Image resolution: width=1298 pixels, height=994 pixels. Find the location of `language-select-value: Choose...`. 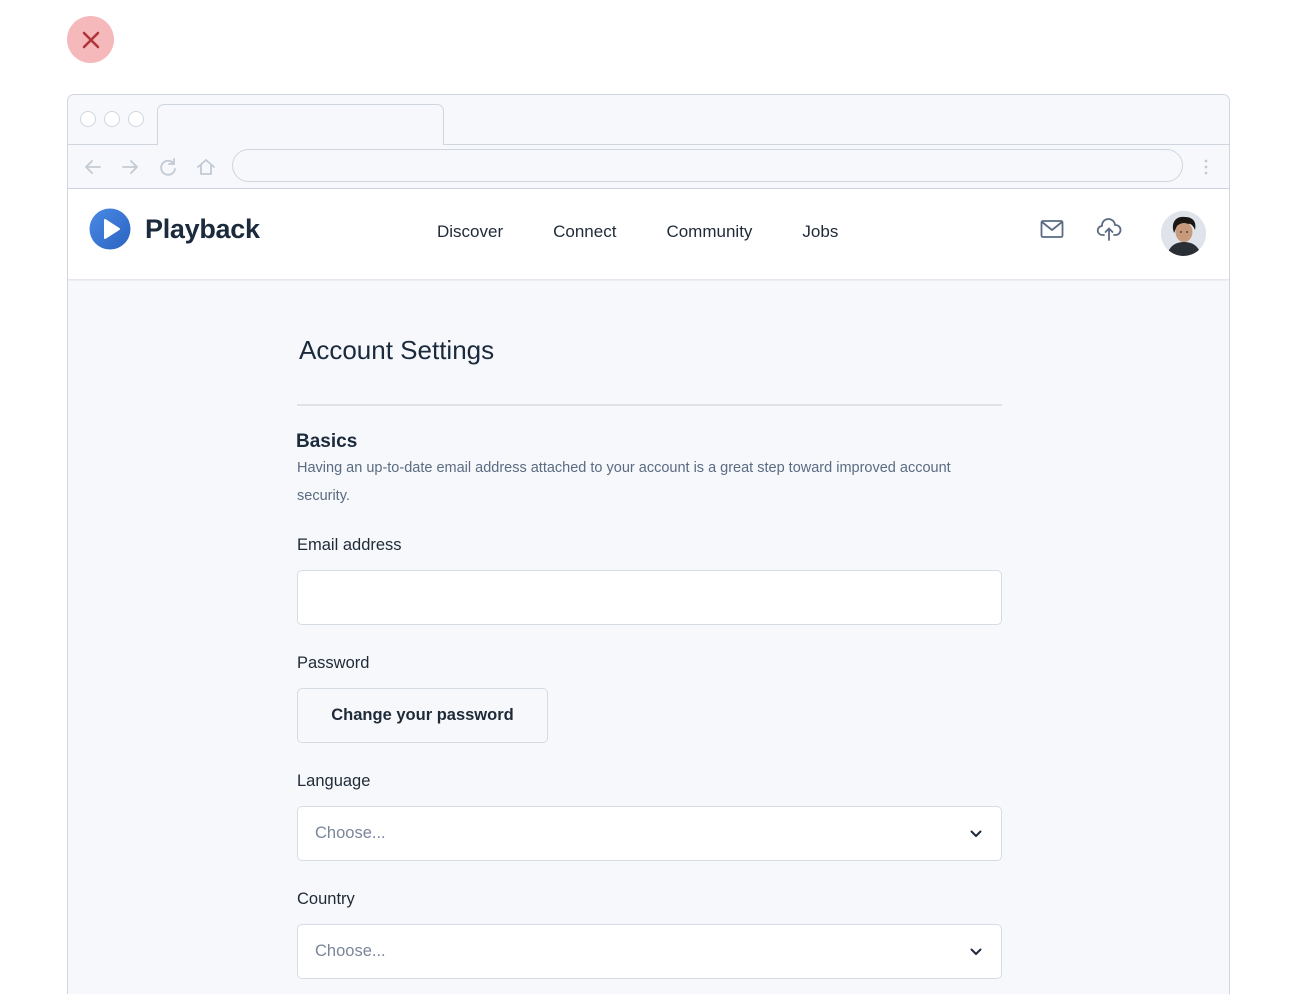

language-select-value: Choose... is located at coordinates (350, 833).